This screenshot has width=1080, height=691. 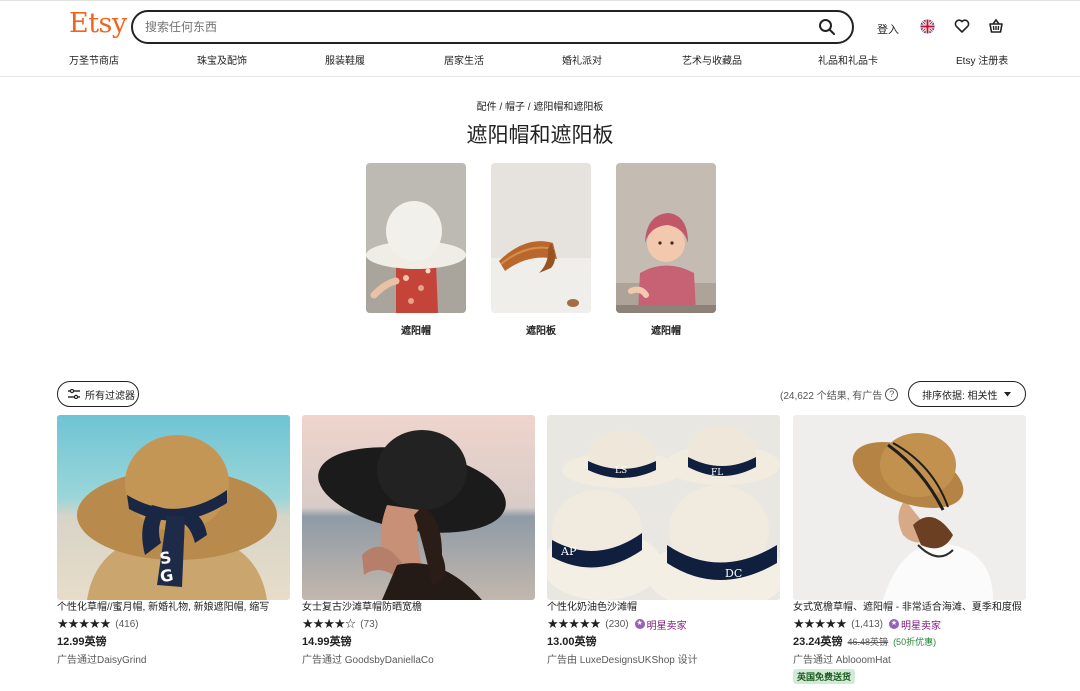 I want to click on nav-registry: Etsy 注册表, so click(x=982, y=59).